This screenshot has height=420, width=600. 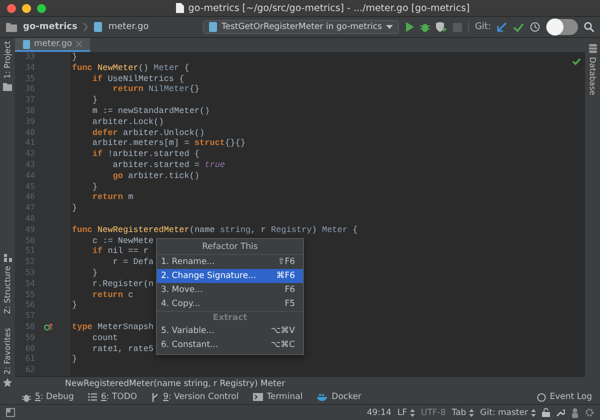 I want to click on breadcrumb: go-metrics, so click(x=50, y=27).